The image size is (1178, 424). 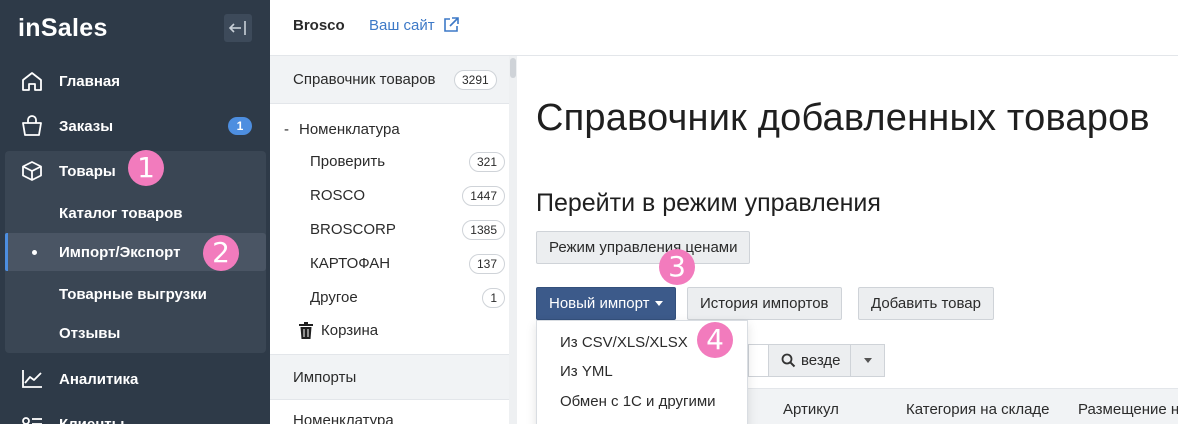 I want to click on tree-root-label: Номенклатура, so click(x=349, y=129).